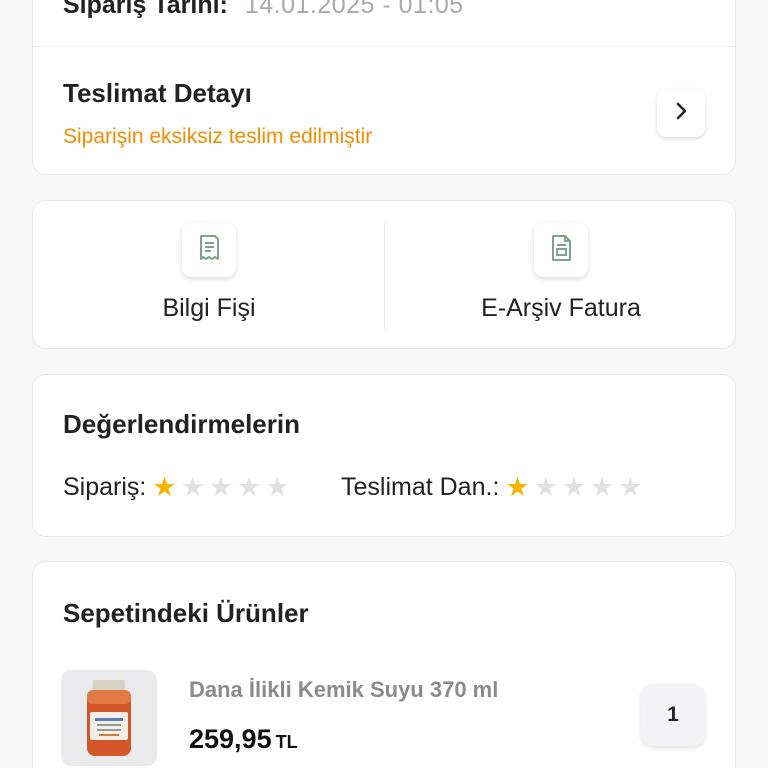 Image resolution: width=768 pixels, height=768 pixels. I want to click on chevron-right-icon, so click(681, 113).